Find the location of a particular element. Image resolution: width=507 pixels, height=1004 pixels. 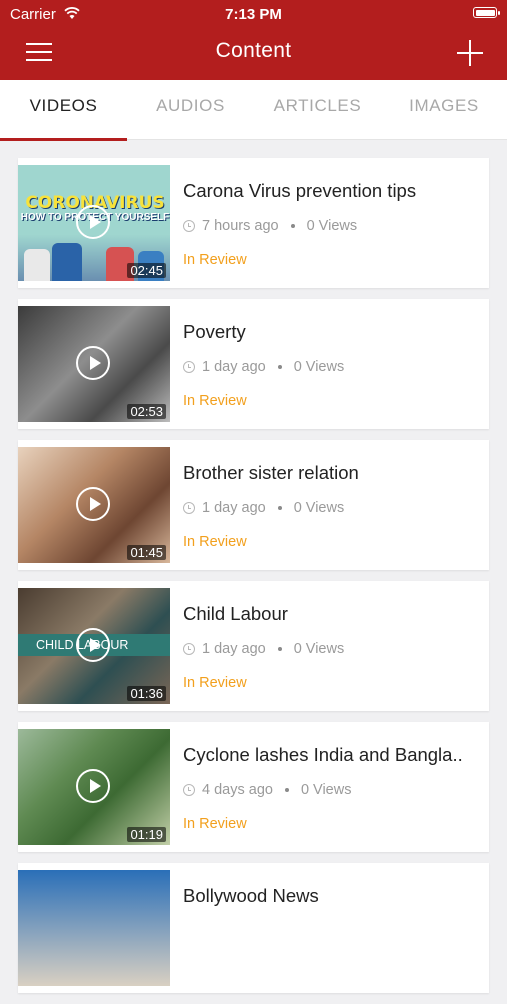

tab-images: IMAGES is located at coordinates (444, 110).